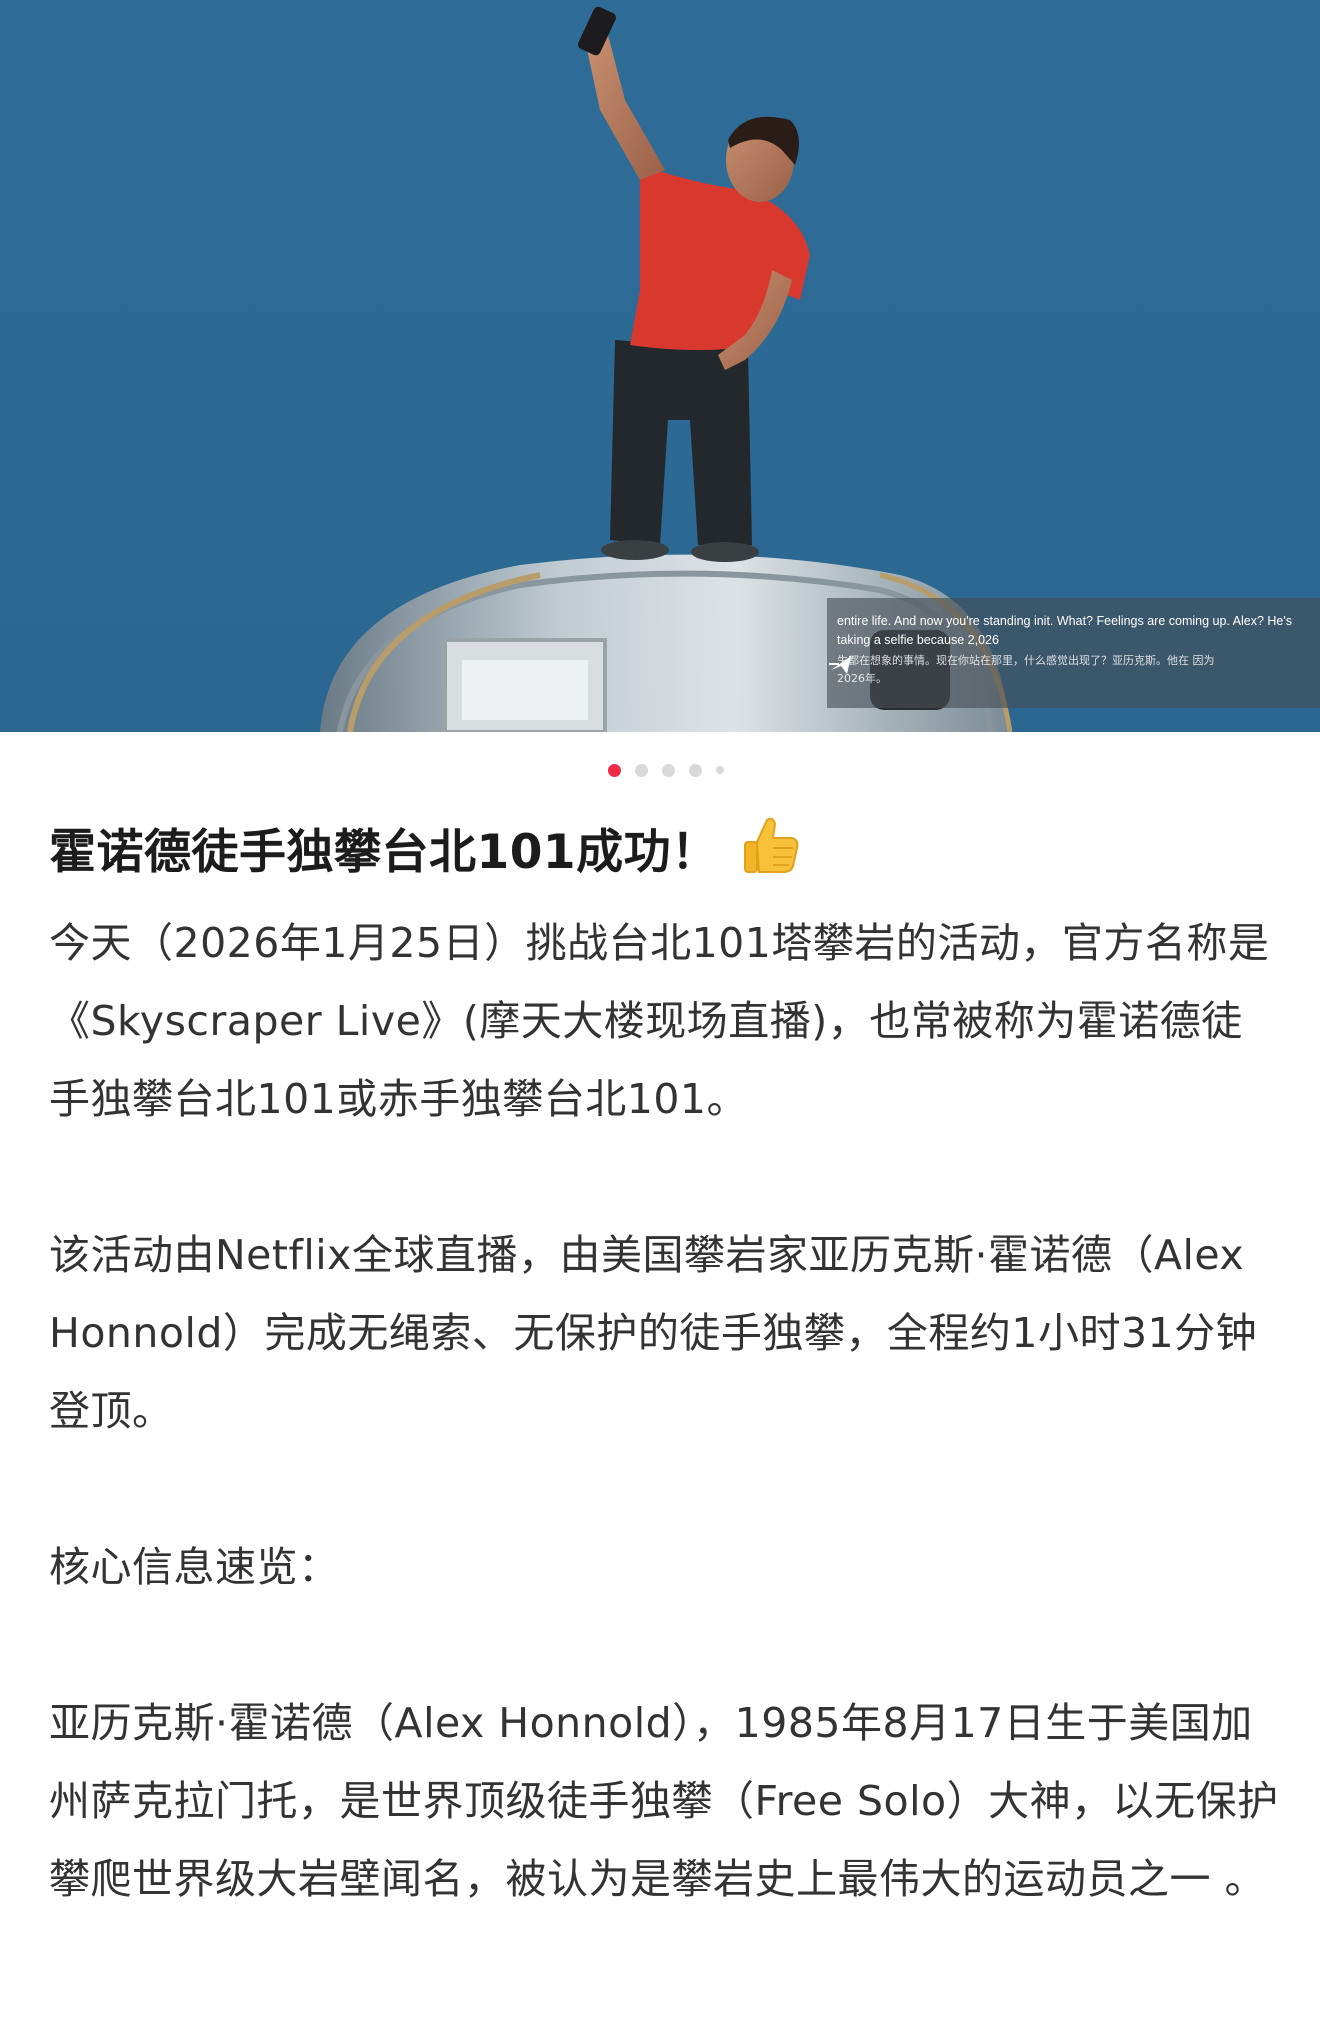 Image resolution: width=1320 pixels, height=2033 pixels. What do you see at coordinates (770, 845) in the screenshot?
I see `thumbs-up-icon` at bounding box center [770, 845].